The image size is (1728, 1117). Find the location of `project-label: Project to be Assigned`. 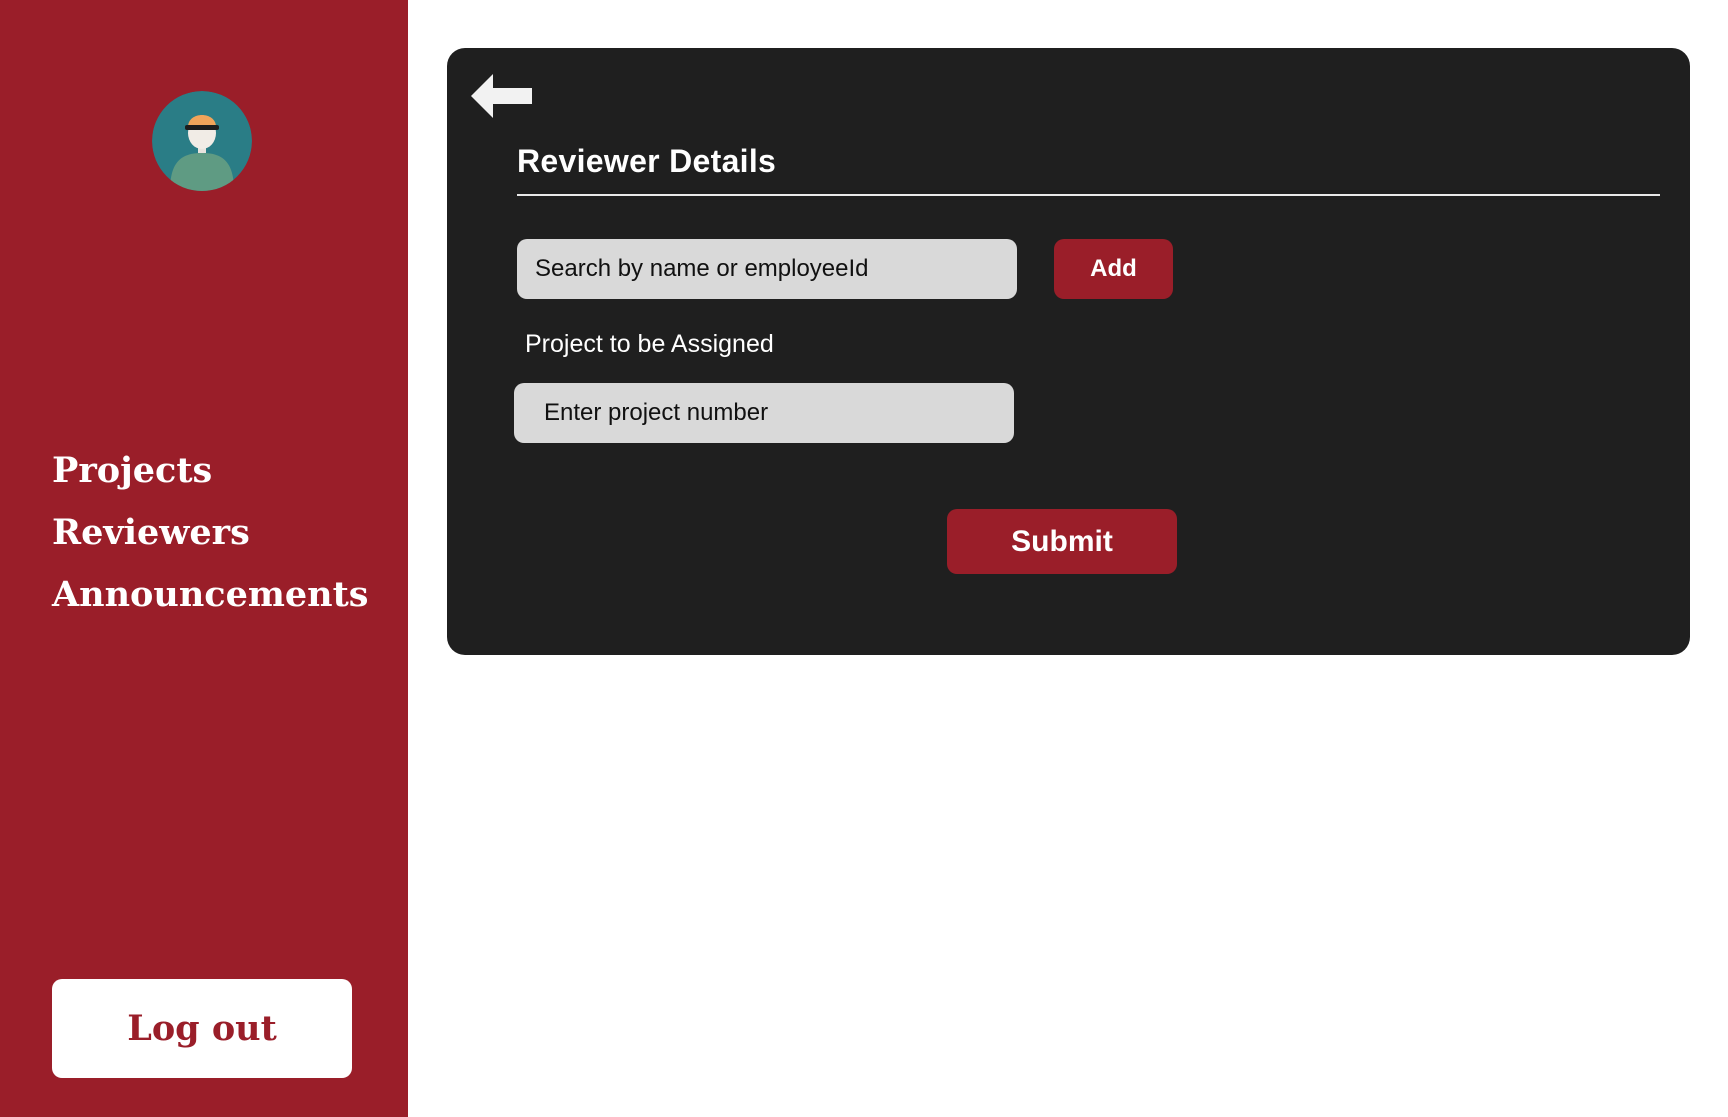

project-label: Project to be Assigned is located at coordinates (649, 344).